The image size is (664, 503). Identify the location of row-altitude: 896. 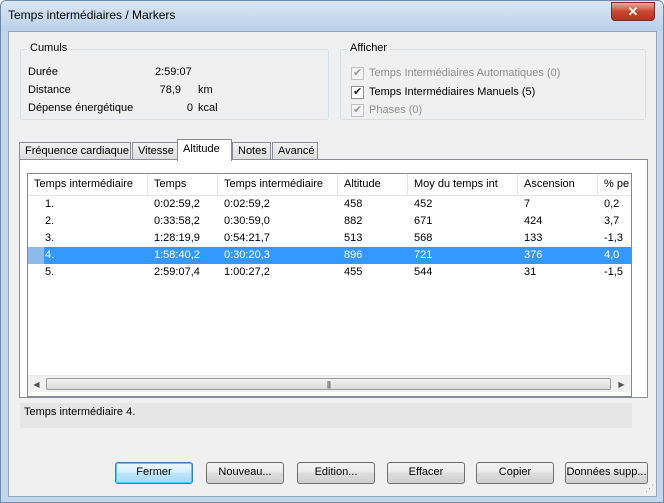
(353, 255).